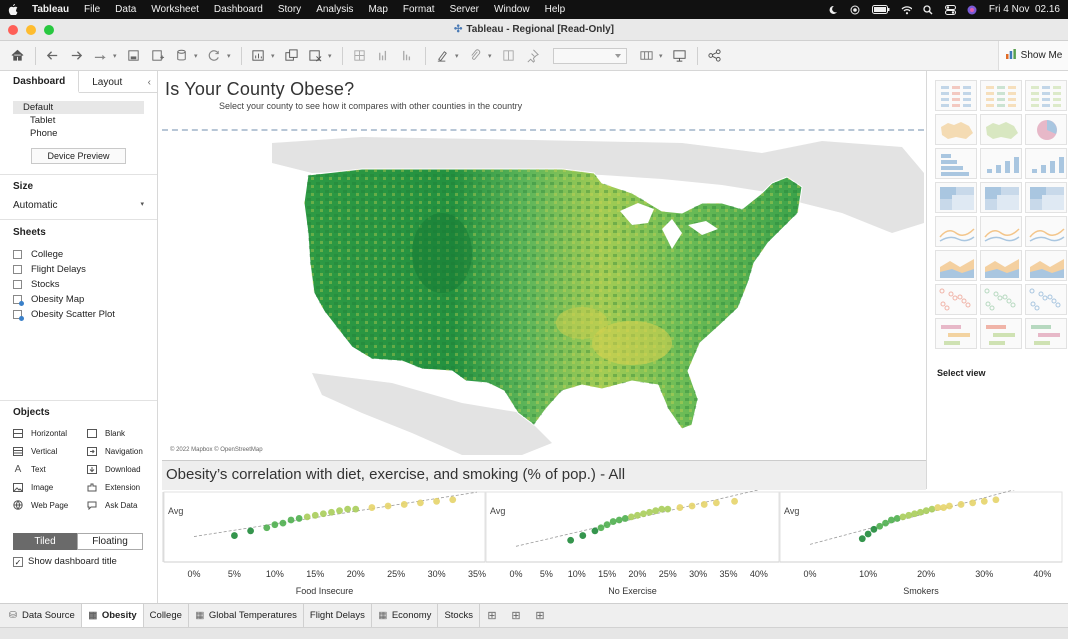  Describe the element at coordinates (49, 29) in the screenshot. I see `zoom-window-button` at that location.